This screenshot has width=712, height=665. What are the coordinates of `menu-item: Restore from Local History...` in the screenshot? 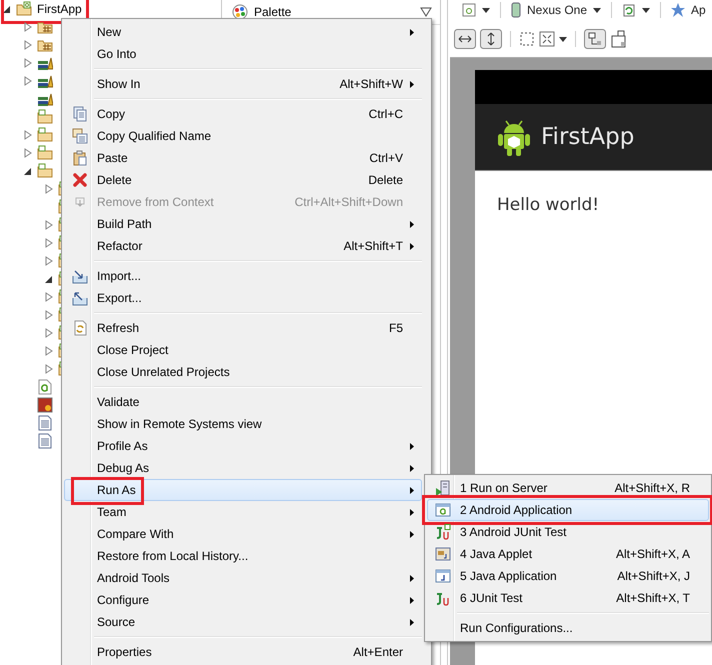 It's located at (243, 556).